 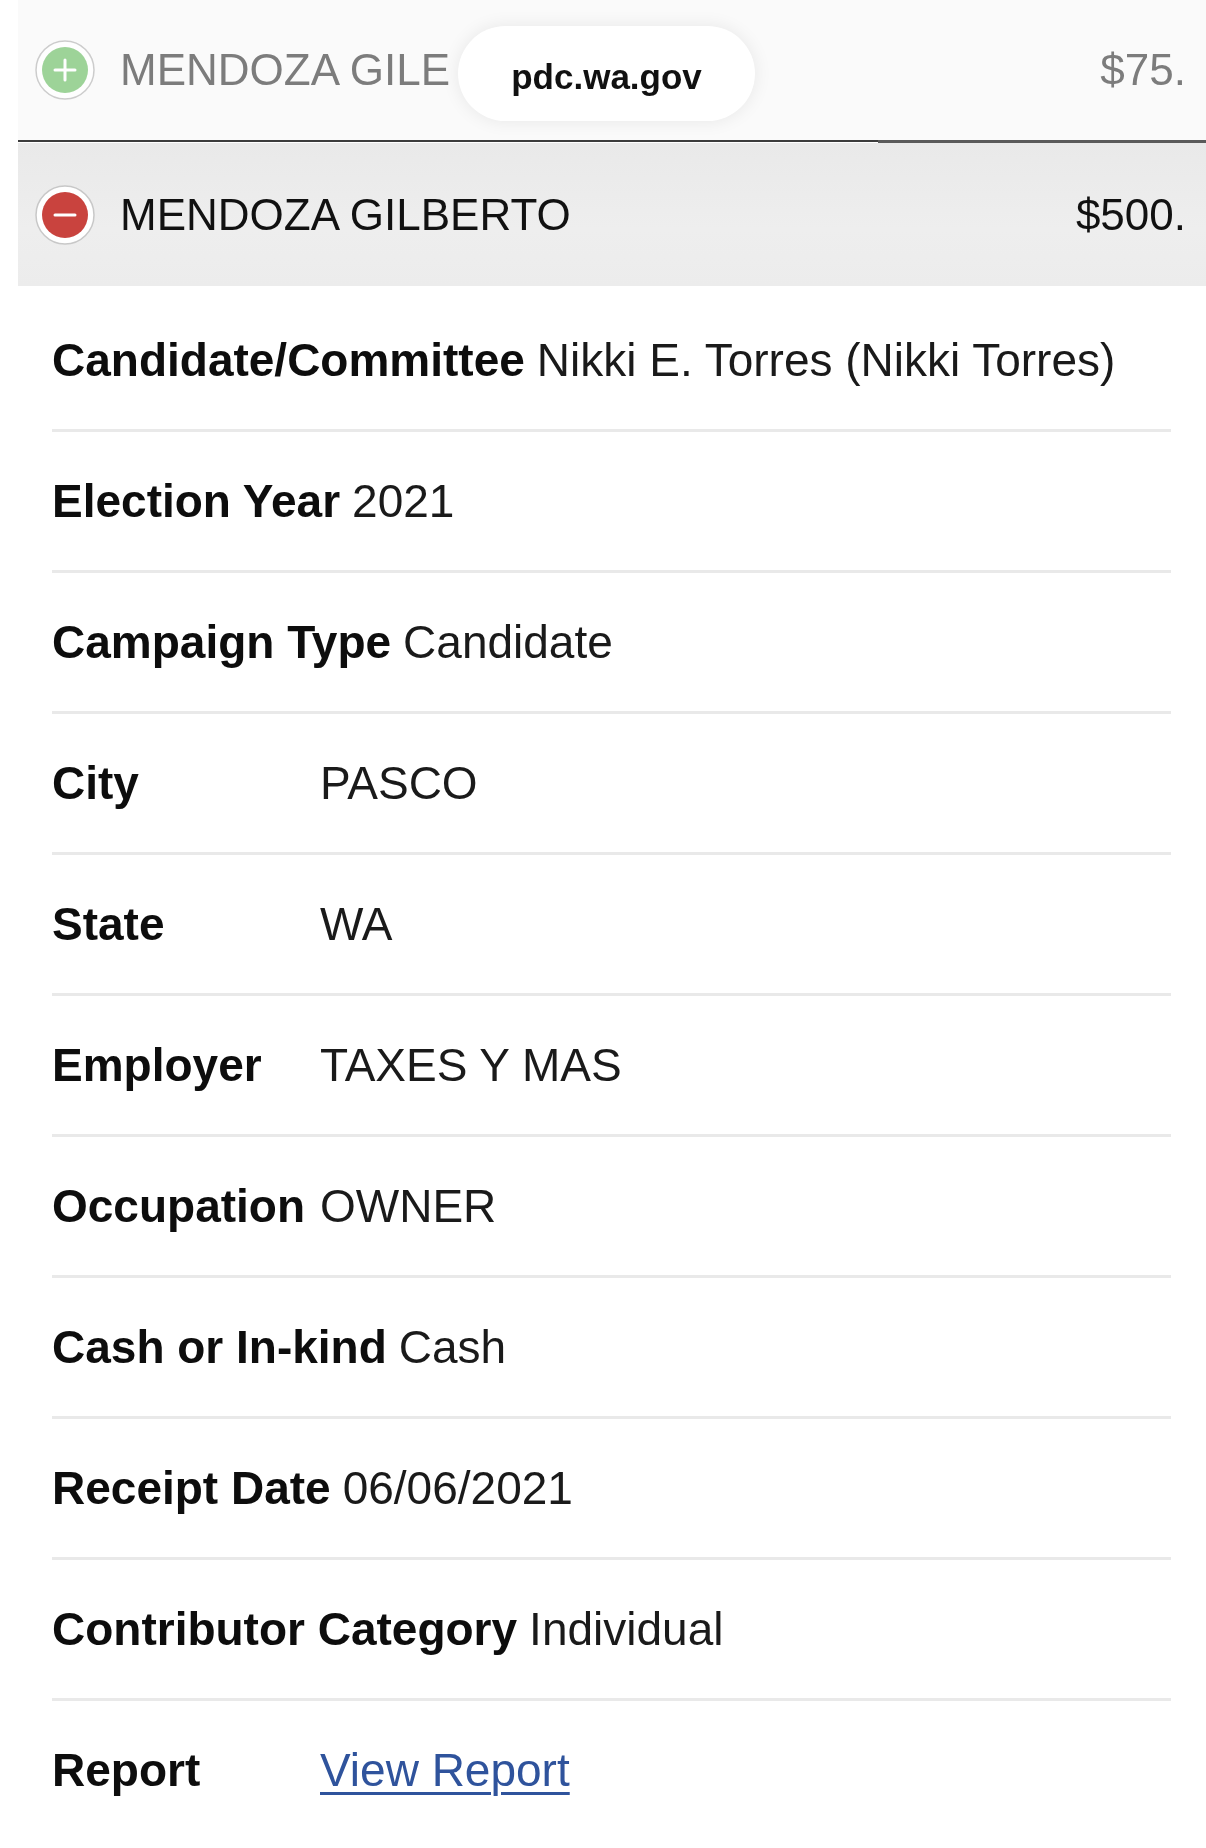 I want to click on field-value: Individual, so click(x=626, y=1629).